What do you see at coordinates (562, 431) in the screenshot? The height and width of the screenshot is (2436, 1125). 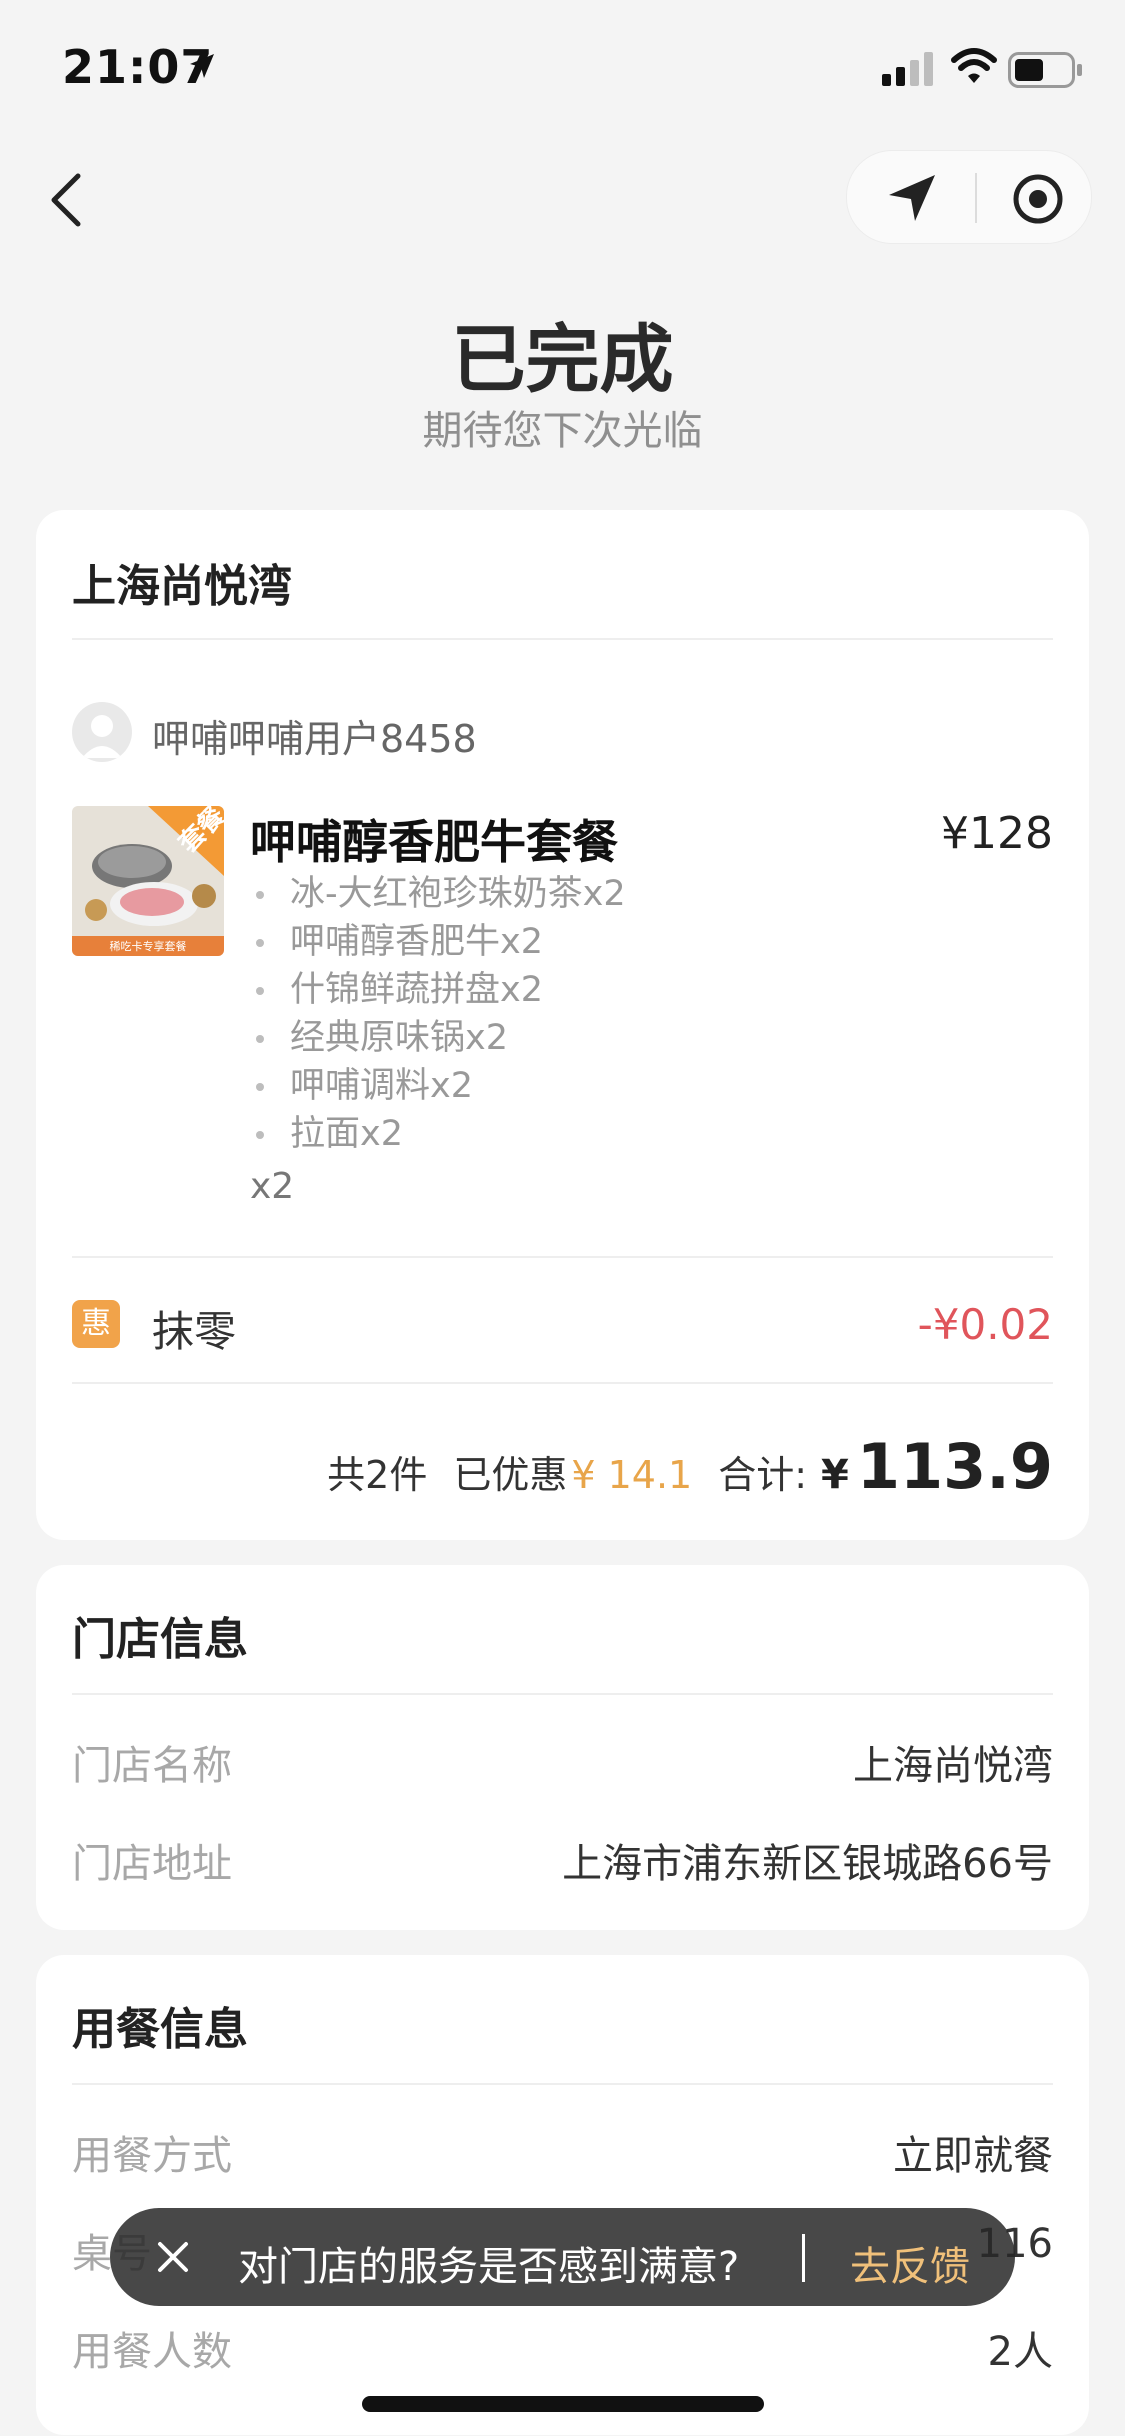 I see `page-subtitle: 期待您下次光临` at bounding box center [562, 431].